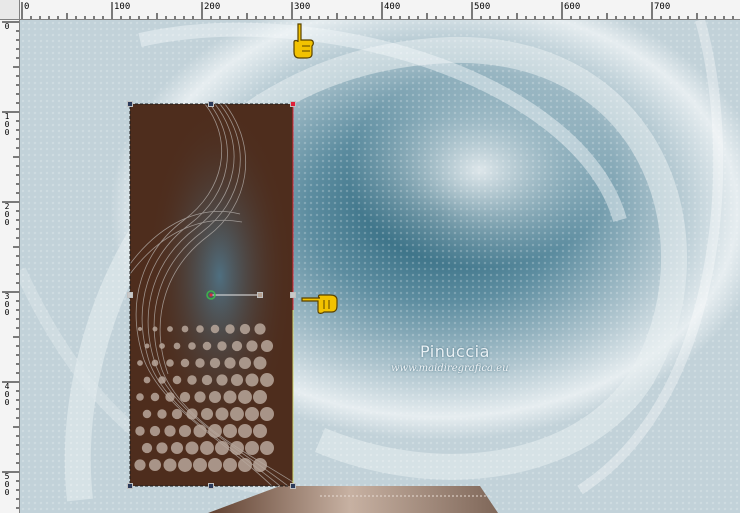 The width and height of the screenshot is (740, 513). Describe the element at coordinates (392, 7) in the screenshot. I see `ruler-top-label: 400` at that location.